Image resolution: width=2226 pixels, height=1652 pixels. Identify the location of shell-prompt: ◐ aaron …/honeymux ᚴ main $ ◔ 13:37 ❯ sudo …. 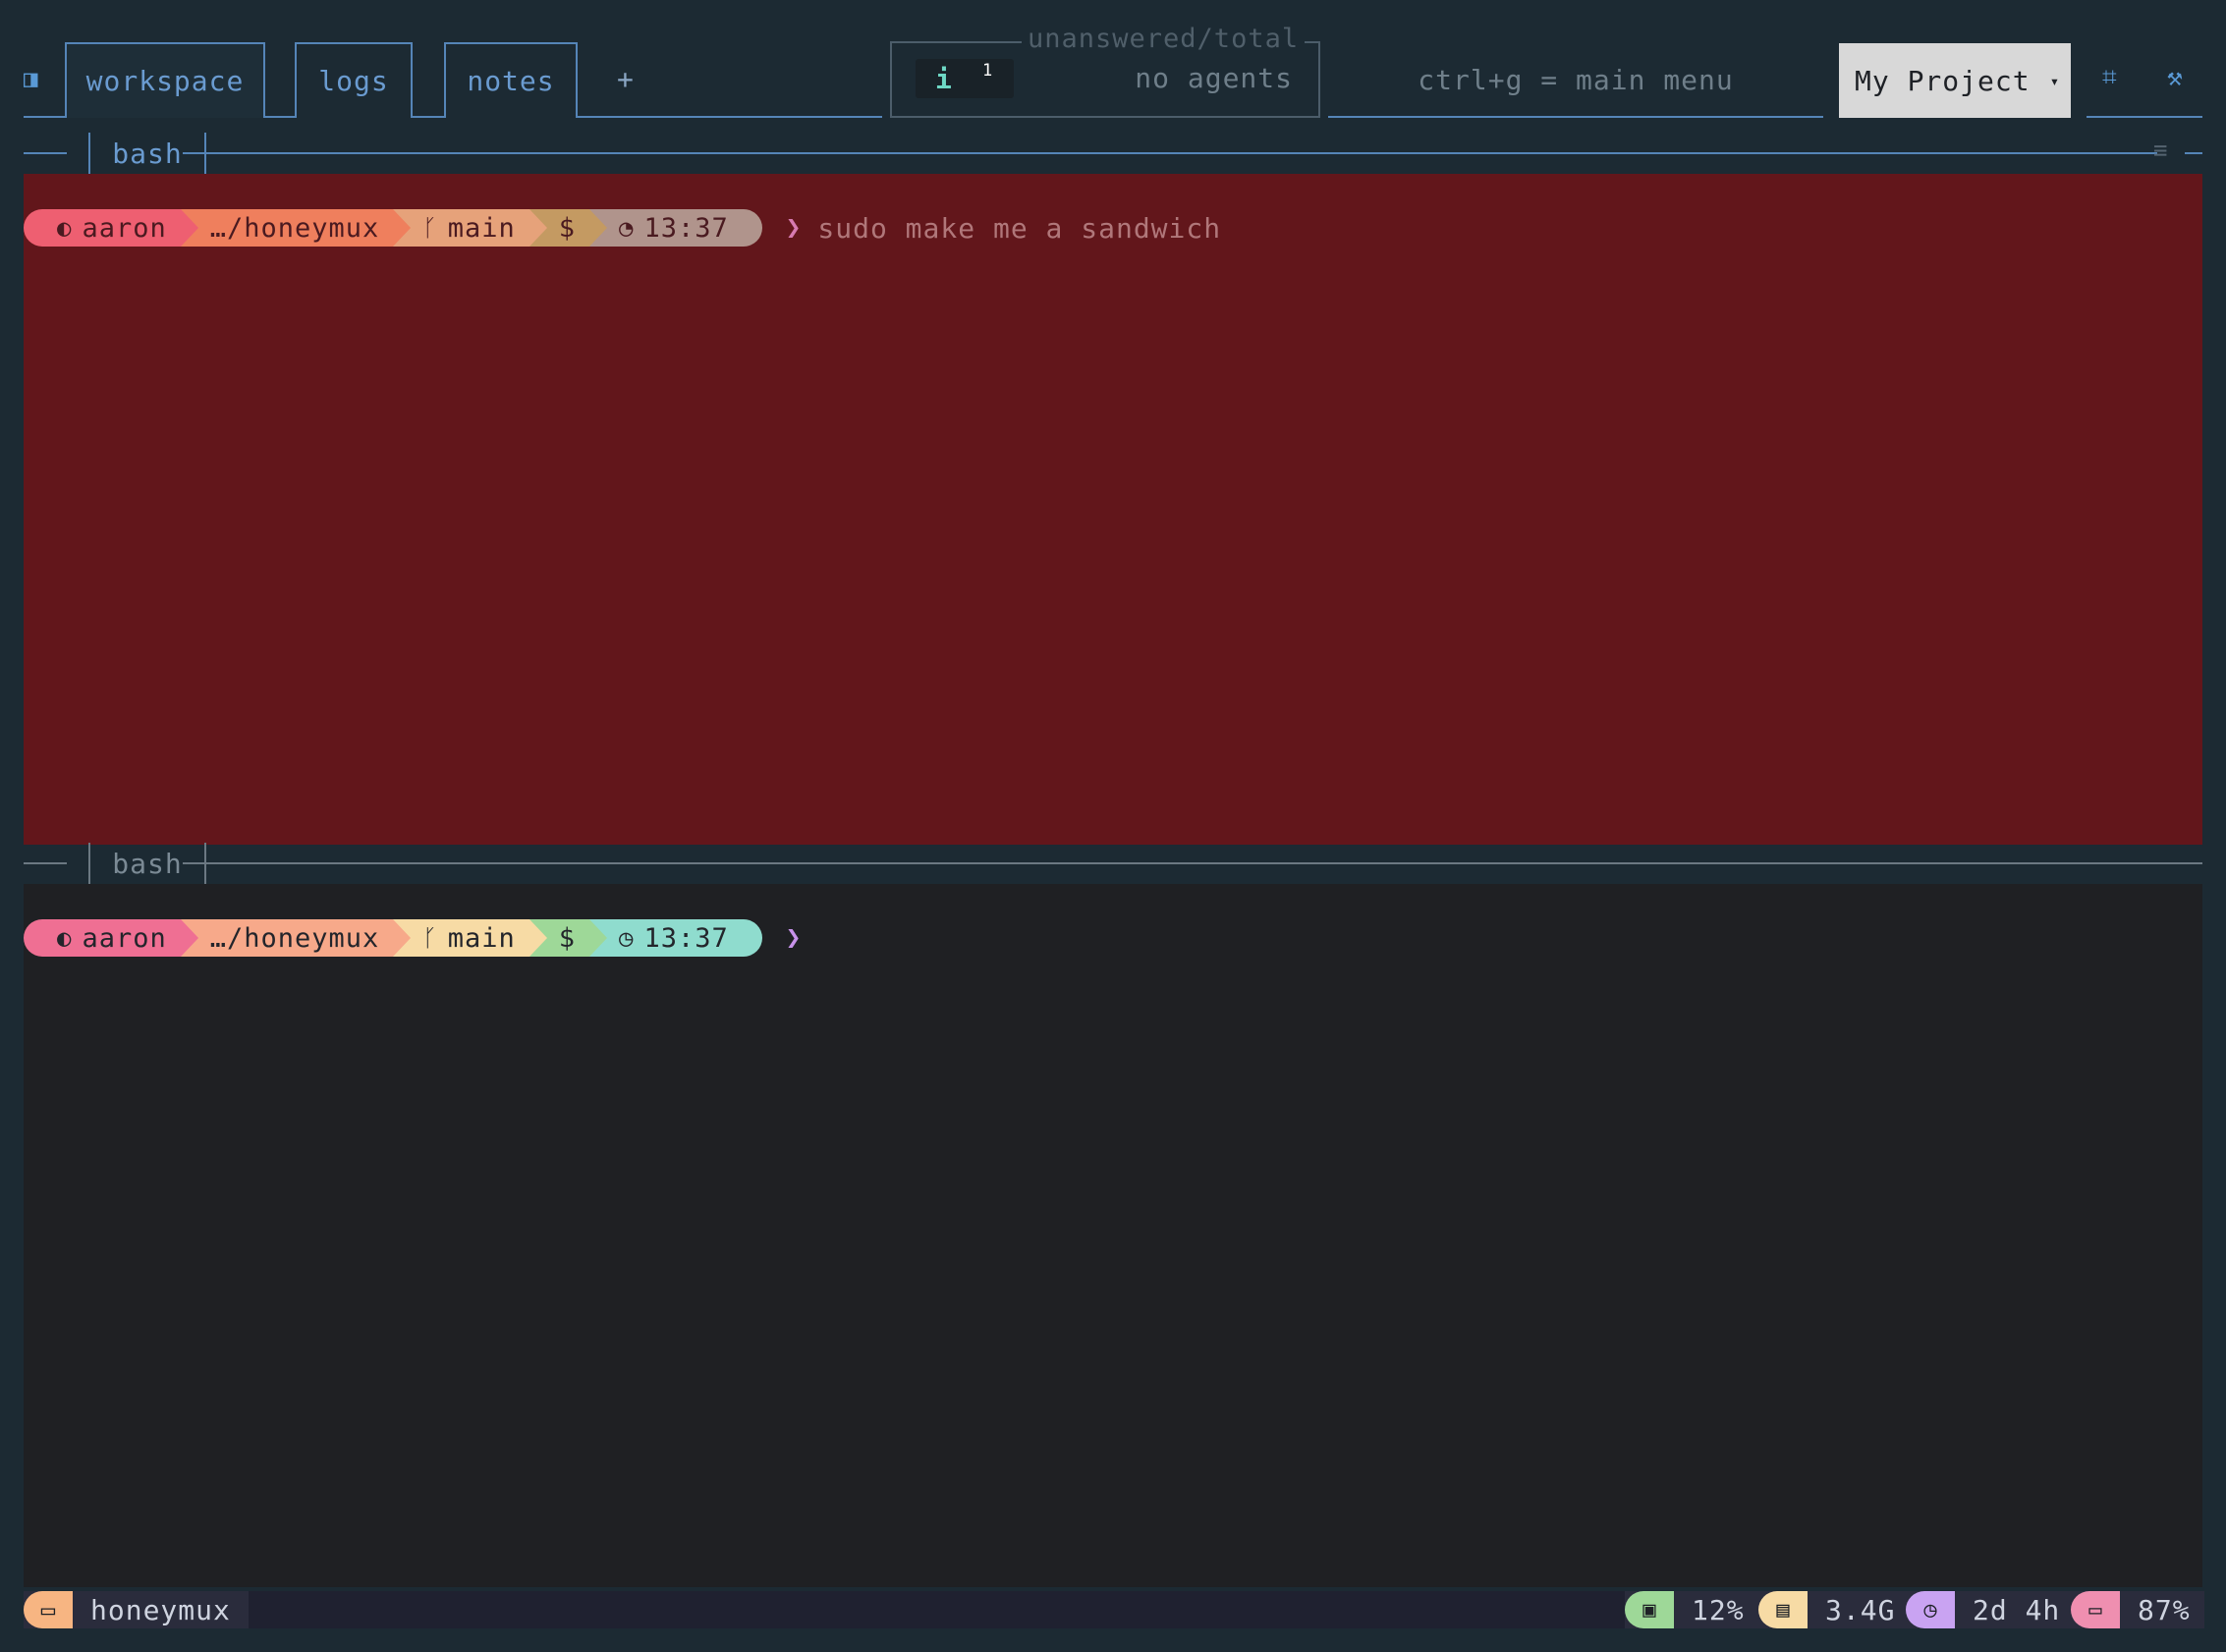
(623, 228).